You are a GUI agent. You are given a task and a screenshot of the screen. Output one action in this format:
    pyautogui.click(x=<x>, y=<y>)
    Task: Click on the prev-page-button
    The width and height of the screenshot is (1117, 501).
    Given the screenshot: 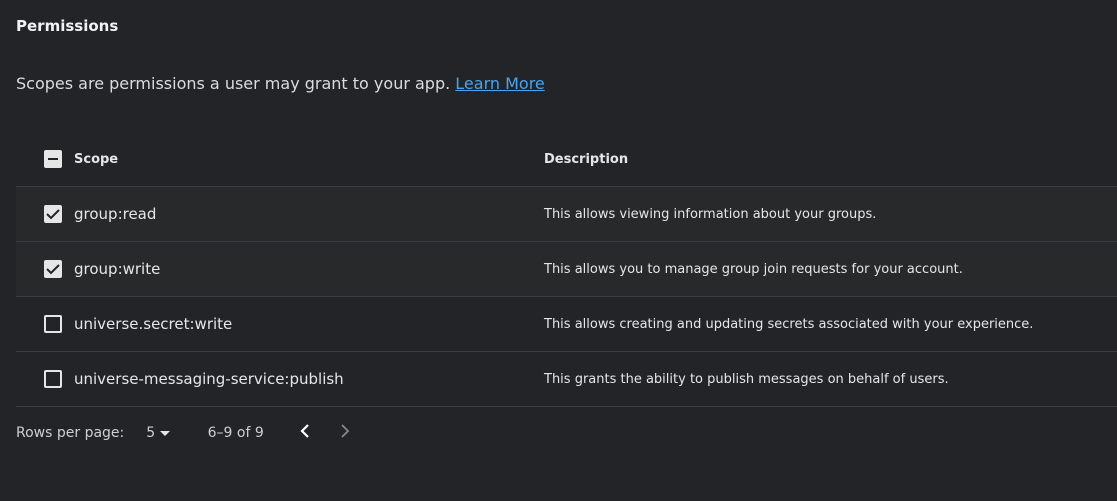 What is the action you would take?
    pyautogui.click(x=305, y=433)
    